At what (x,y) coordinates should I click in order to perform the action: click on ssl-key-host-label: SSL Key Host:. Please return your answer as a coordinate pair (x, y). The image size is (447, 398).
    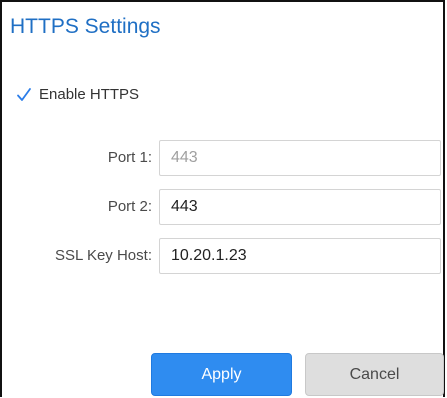
    Looking at the image, I should click on (103, 255).